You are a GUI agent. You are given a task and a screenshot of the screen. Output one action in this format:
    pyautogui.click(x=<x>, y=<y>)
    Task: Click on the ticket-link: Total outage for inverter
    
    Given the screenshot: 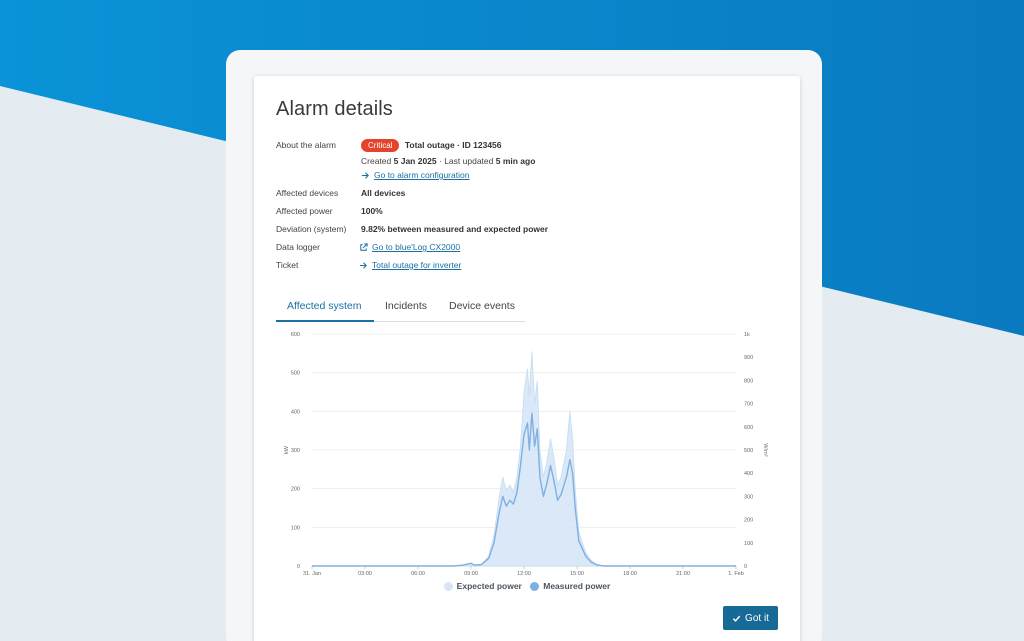 What is the action you would take?
    pyautogui.click(x=410, y=265)
    